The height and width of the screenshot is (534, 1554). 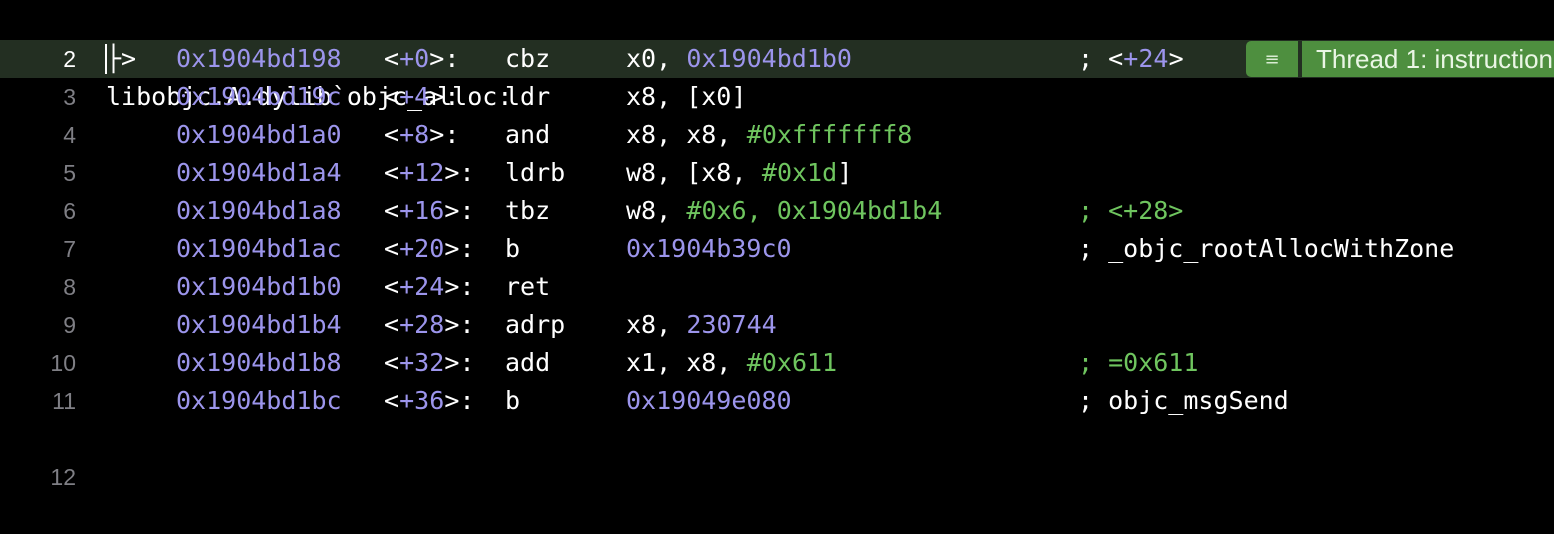 What do you see at coordinates (528, 96) in the screenshot?
I see `instruction-mnemonic: ldr` at bounding box center [528, 96].